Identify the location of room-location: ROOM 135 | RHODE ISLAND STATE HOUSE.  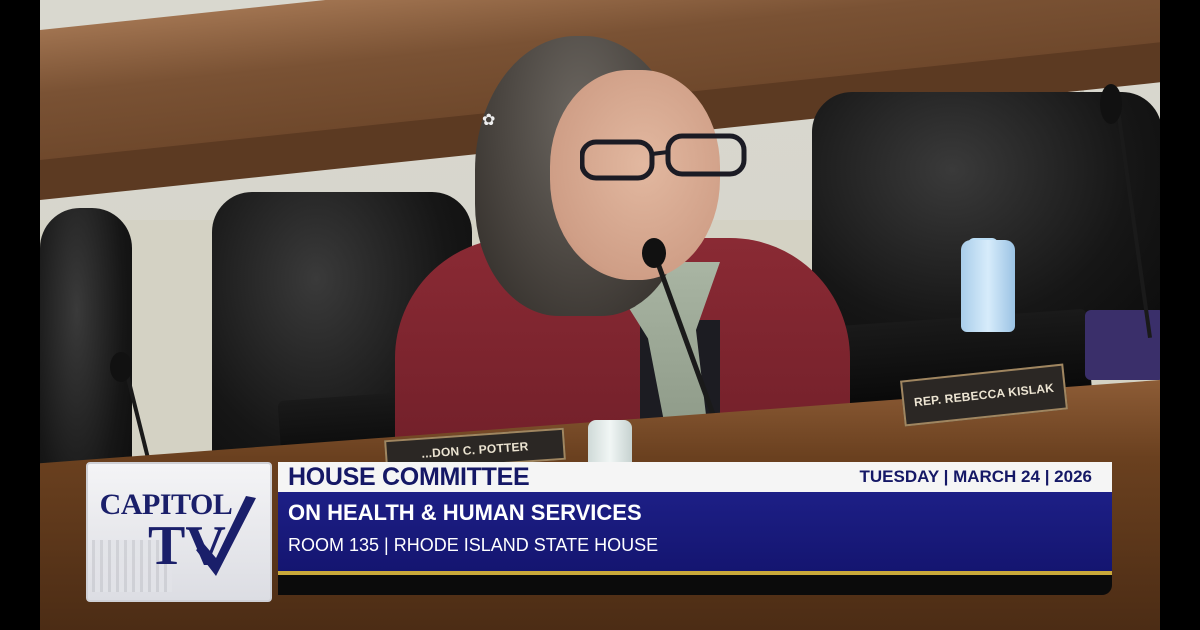
(473, 545).